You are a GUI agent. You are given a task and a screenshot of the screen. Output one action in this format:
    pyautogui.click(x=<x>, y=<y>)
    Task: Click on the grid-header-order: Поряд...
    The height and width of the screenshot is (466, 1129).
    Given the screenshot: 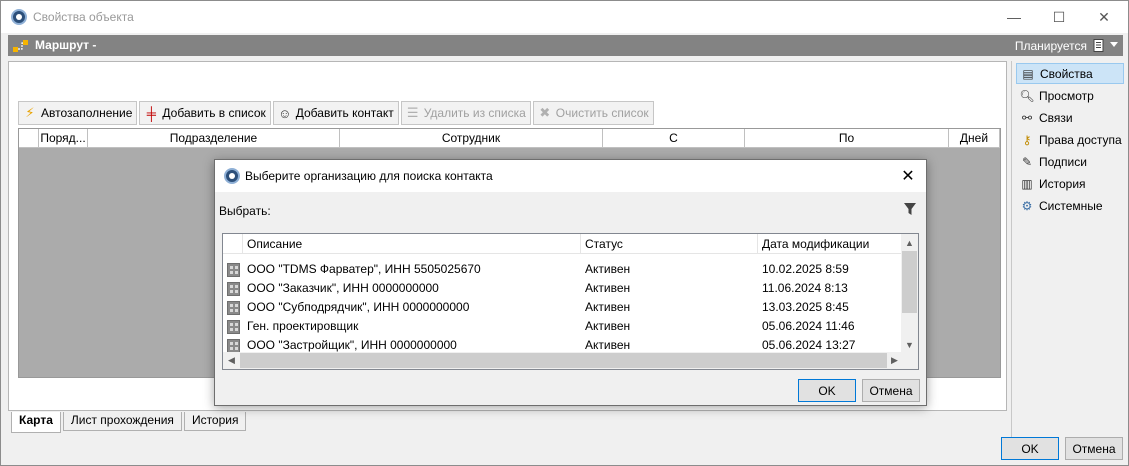 What is the action you would take?
    pyautogui.click(x=63, y=138)
    